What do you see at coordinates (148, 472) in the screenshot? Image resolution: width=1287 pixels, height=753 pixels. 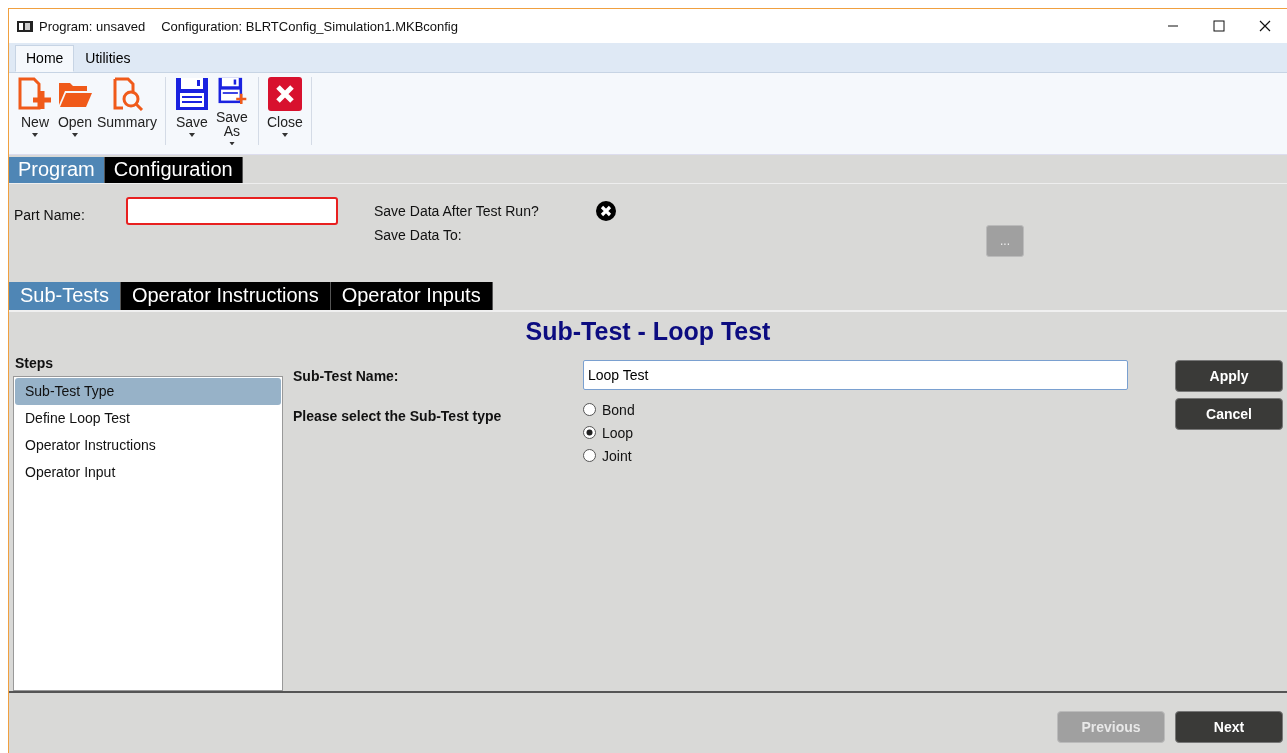 I see `step-item: Operator Input` at bounding box center [148, 472].